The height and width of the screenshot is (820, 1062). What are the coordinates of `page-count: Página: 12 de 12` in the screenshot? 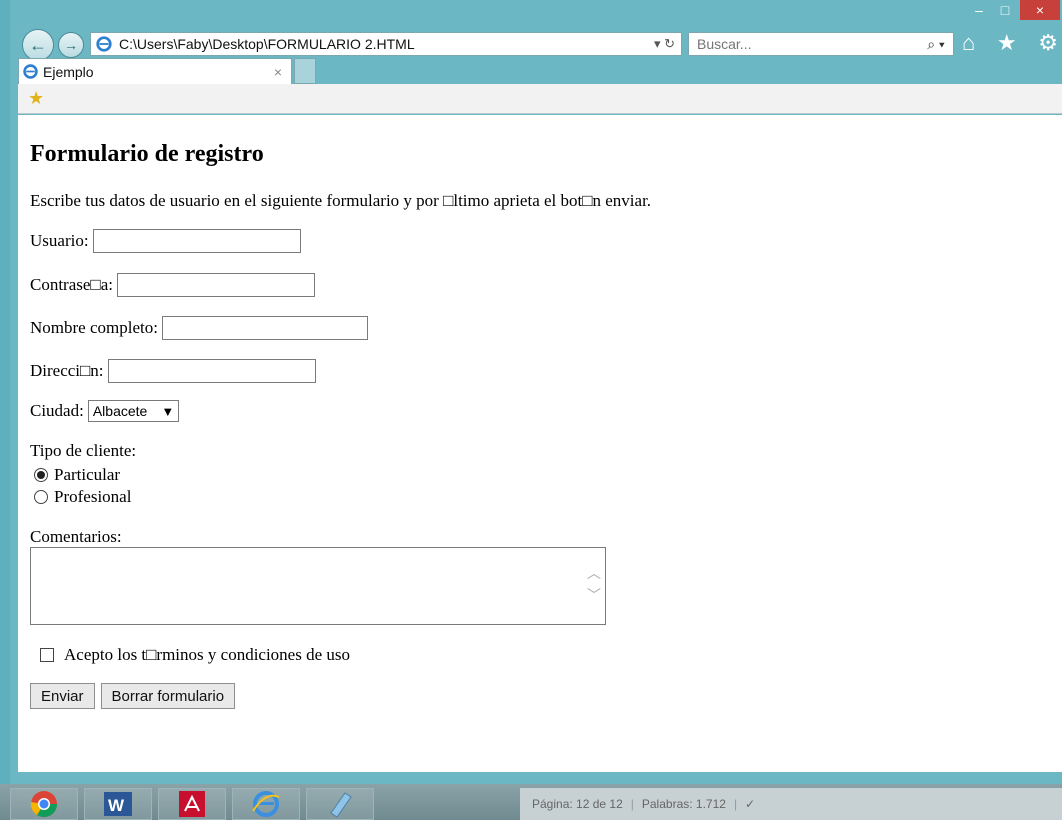 It's located at (577, 804).